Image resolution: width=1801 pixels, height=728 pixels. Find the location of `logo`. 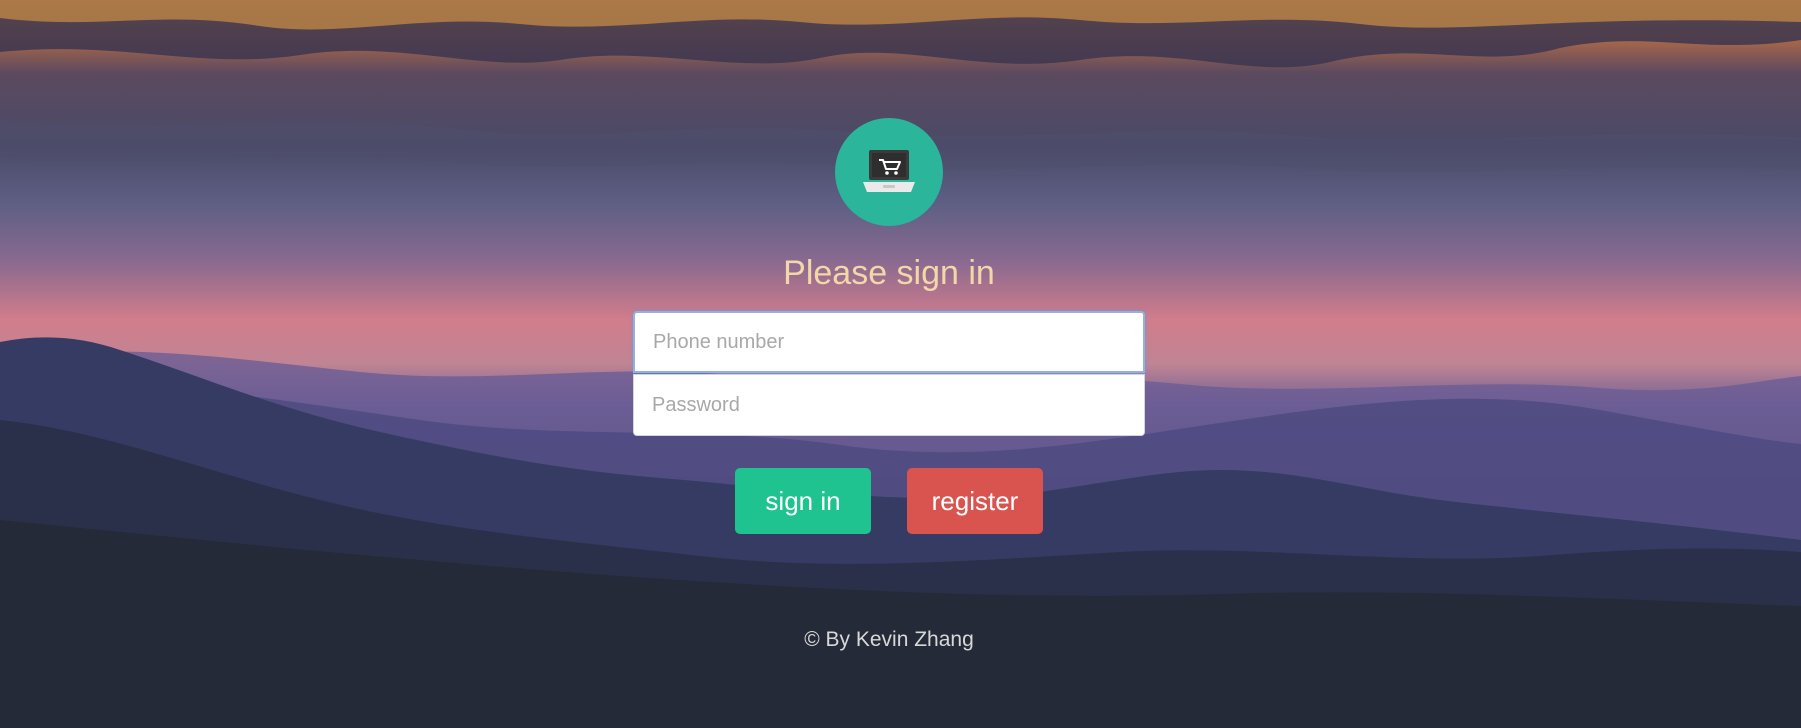

logo is located at coordinates (889, 172).